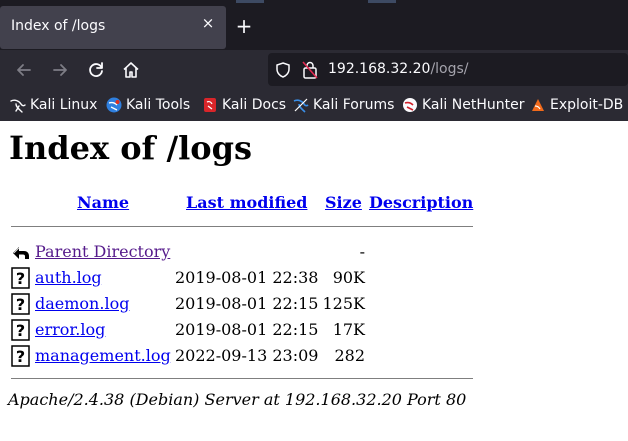  I want to click on bookmark-kali-linux: Kali Linux, so click(53, 105).